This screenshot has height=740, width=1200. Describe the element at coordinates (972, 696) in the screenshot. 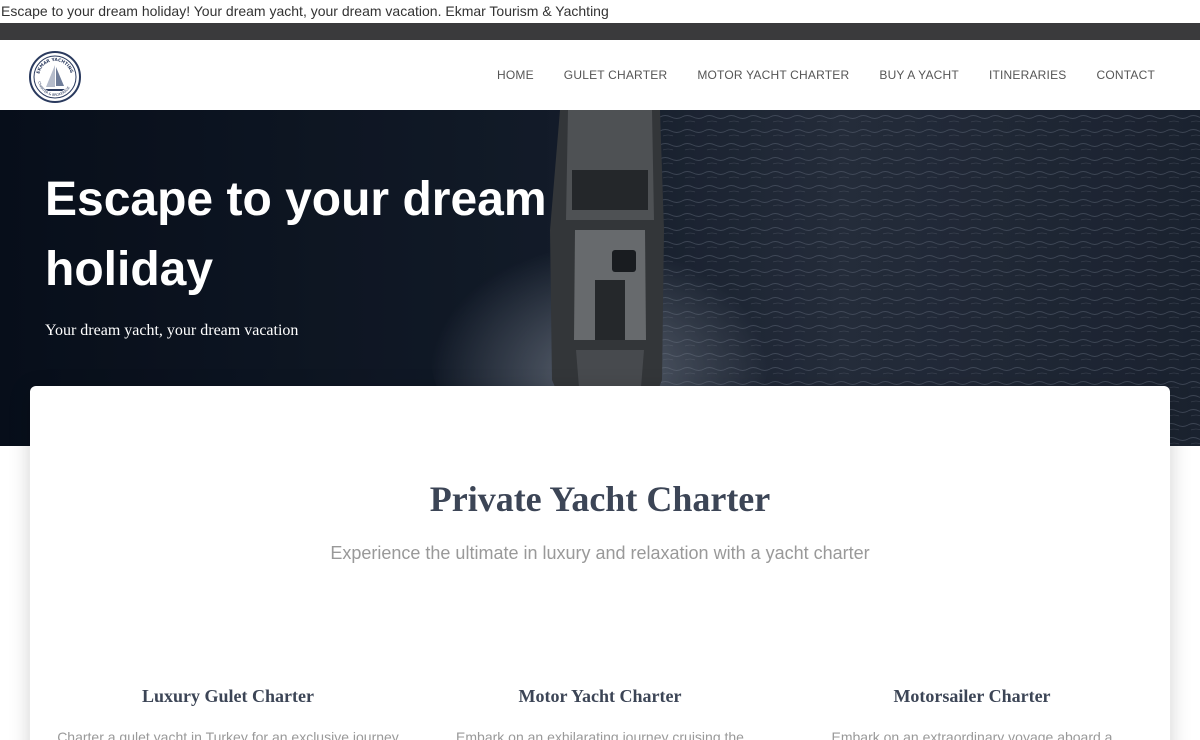

I see `charter-option-title: Motorsailer Charter` at that location.